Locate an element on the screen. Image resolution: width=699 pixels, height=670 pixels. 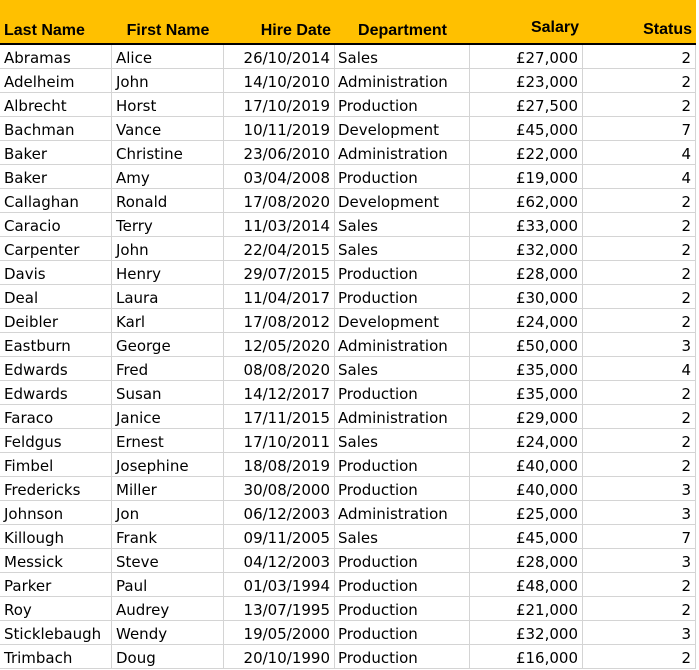
header-first-name: First Name is located at coordinates (168, 22).